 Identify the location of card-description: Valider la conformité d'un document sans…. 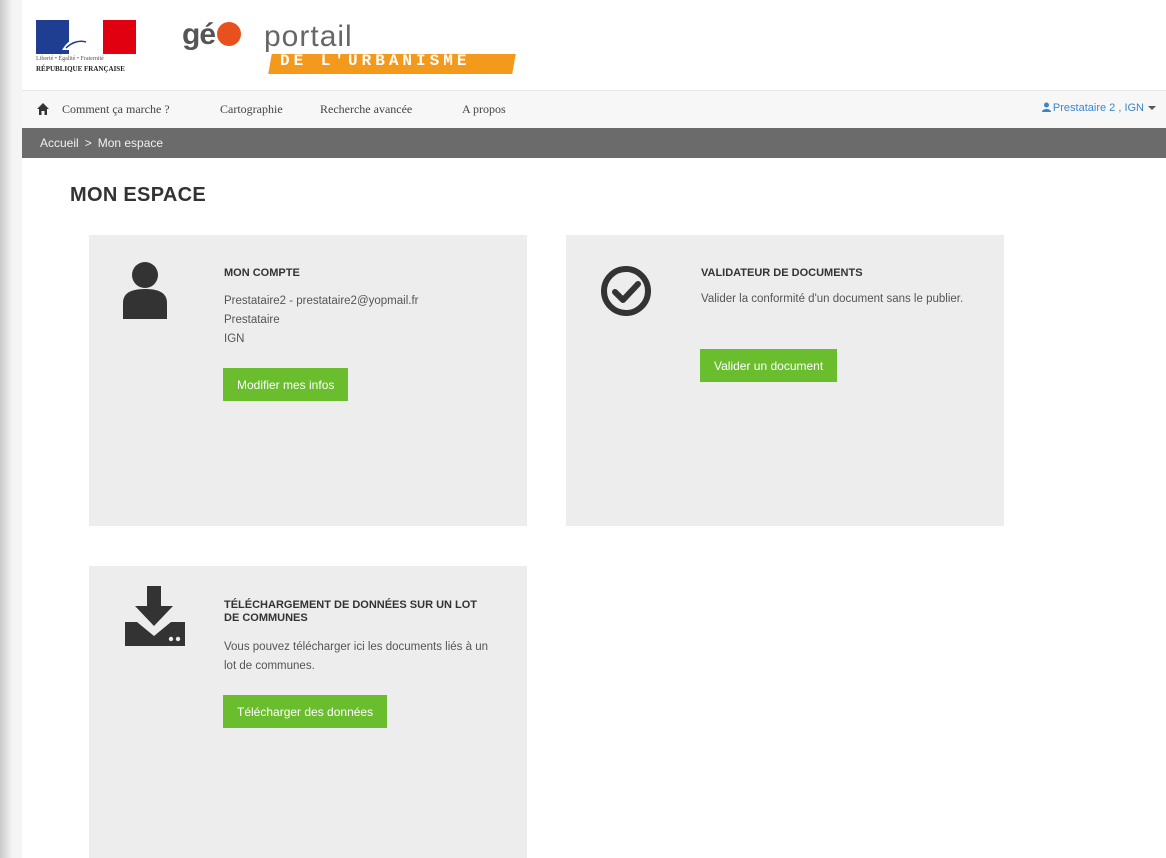
(832, 299).